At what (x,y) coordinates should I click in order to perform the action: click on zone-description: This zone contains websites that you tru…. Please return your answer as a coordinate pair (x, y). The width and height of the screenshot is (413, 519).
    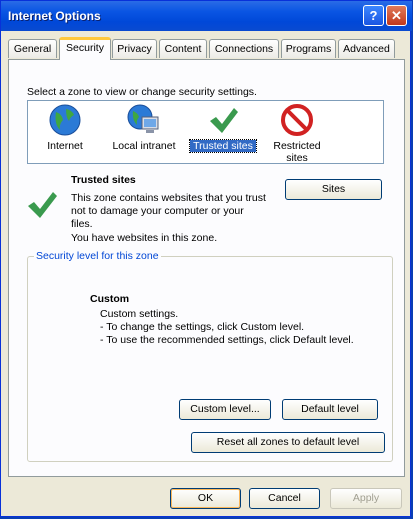
    Looking at the image, I should click on (168, 211).